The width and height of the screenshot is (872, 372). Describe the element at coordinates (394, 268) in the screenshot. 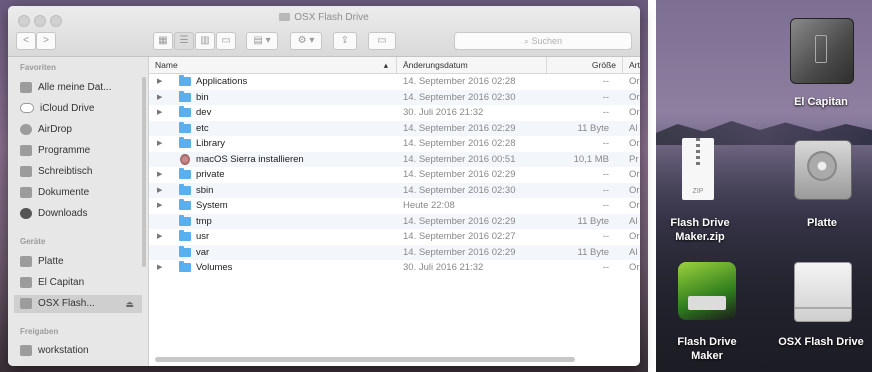

I see `file-row: ▶ Volumes 30. Juli 2016 21:32 -- Or` at that location.